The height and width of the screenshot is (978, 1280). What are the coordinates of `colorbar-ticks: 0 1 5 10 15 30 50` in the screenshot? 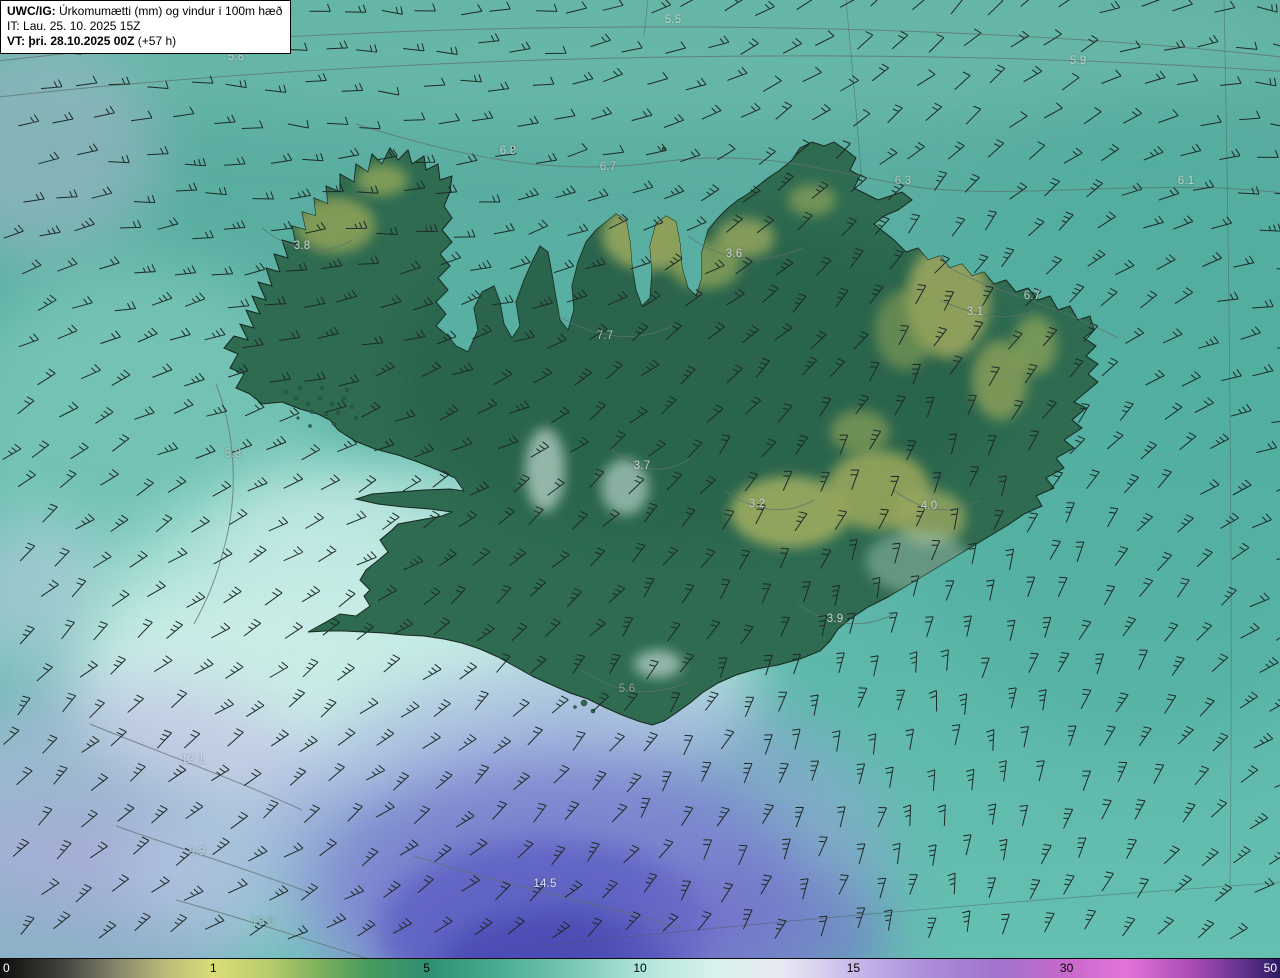 It's located at (640, 968).